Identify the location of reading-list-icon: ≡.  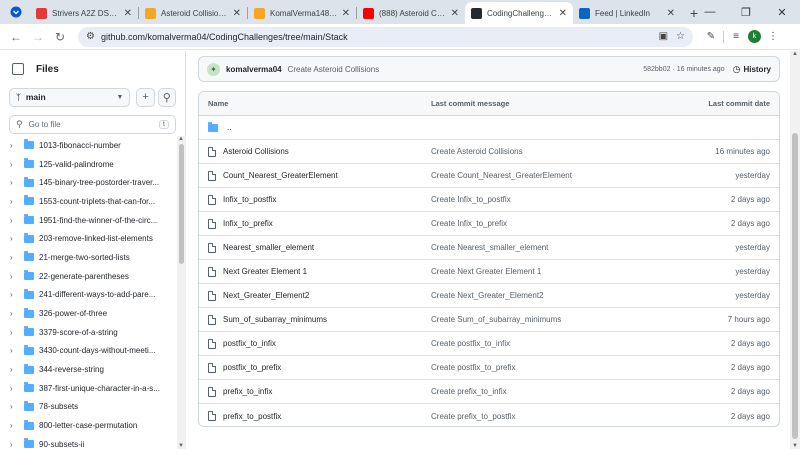
(736, 37).